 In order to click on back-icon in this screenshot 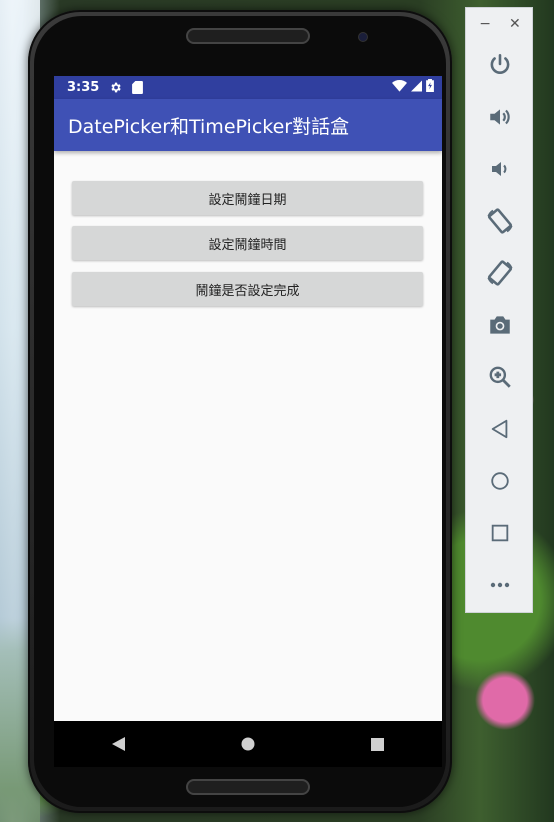, I will do `click(500, 429)`.